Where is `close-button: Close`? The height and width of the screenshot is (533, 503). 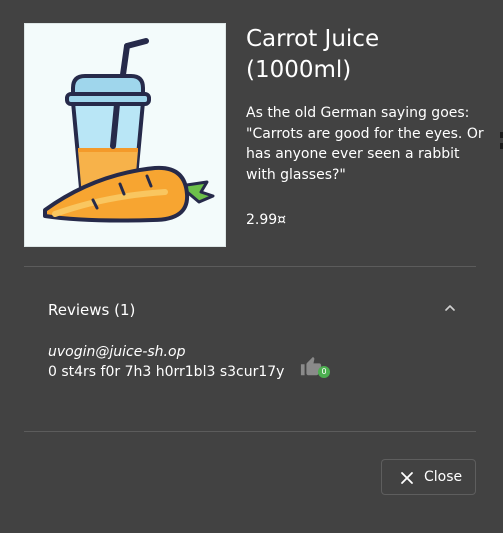 close-button: Close is located at coordinates (428, 477).